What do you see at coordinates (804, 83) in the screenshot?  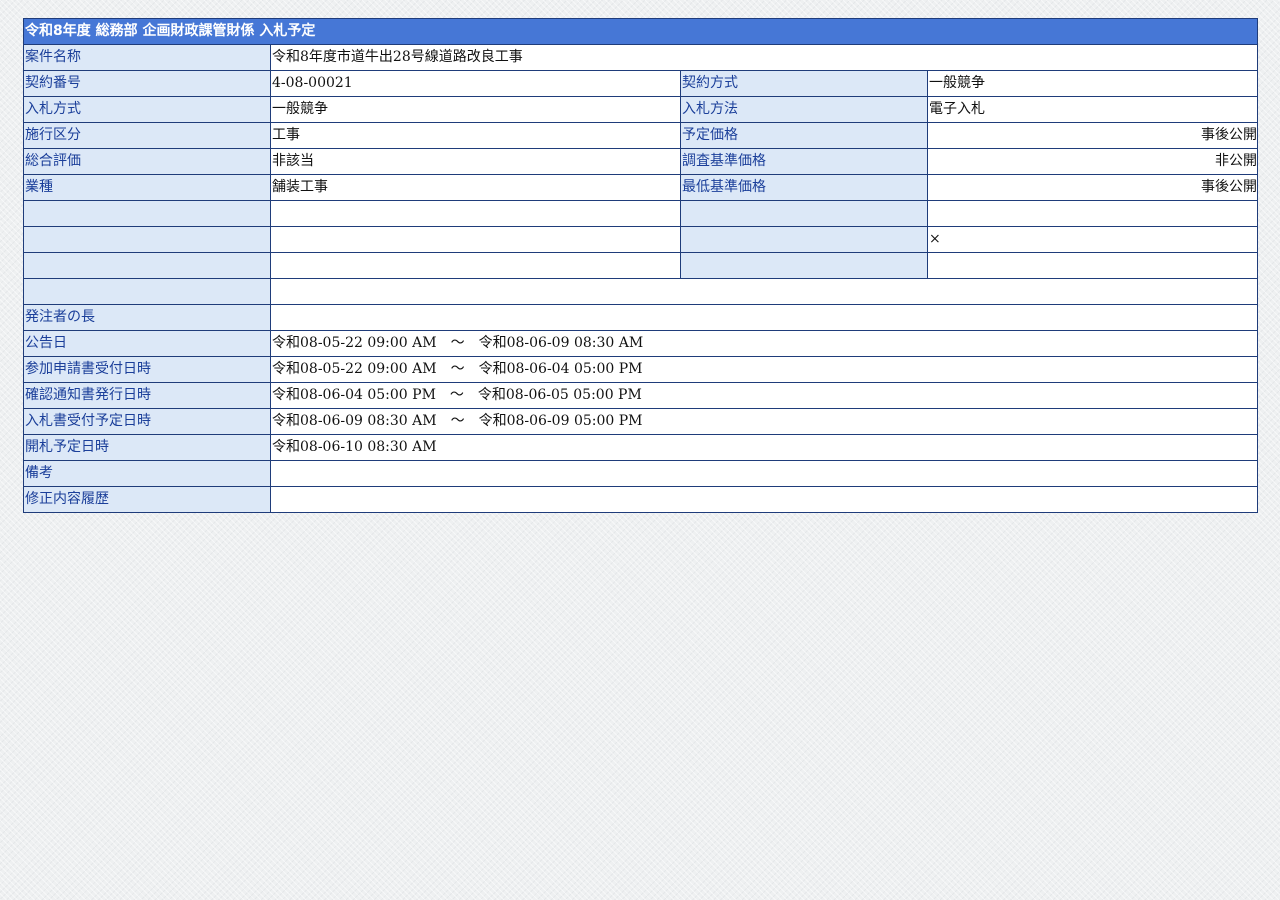 I see `contract-method-label: 契約方式` at bounding box center [804, 83].